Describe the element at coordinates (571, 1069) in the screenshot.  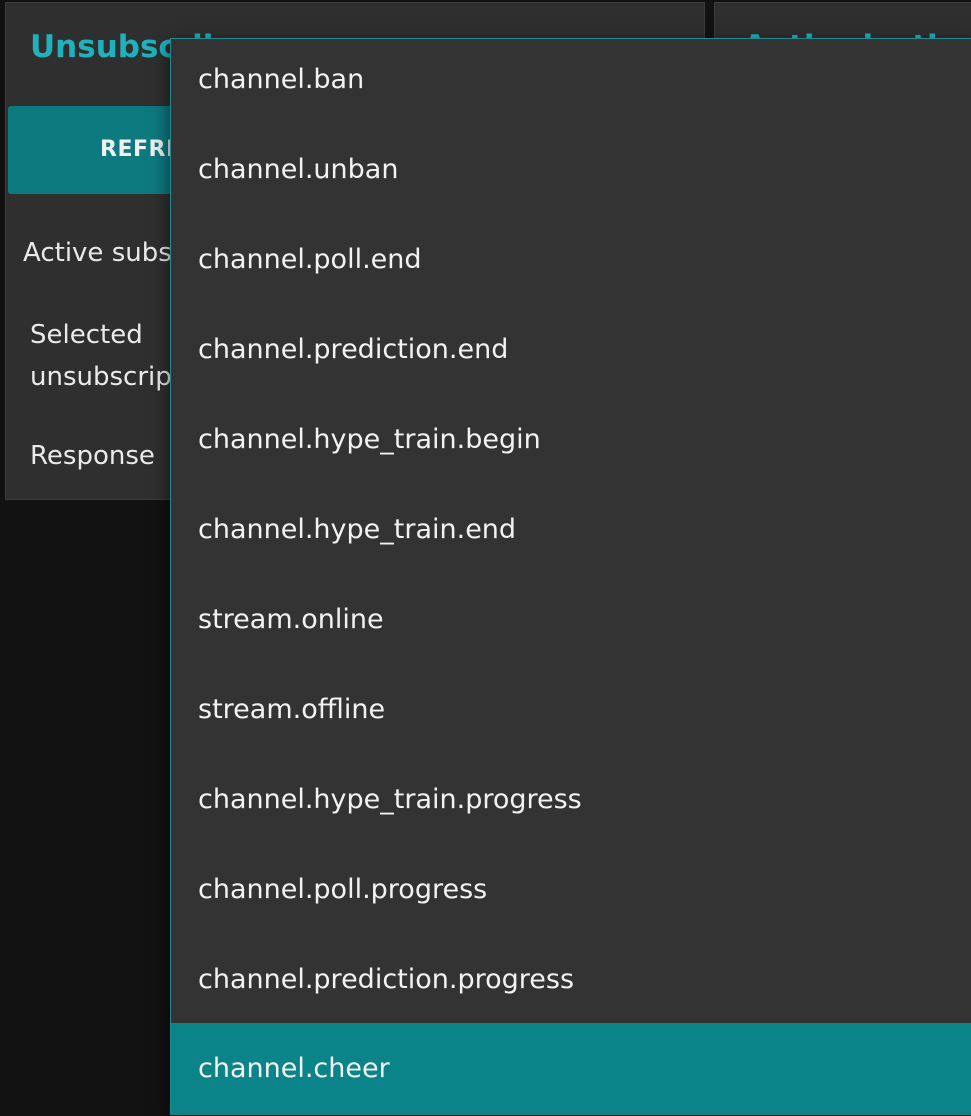
I see `dropdown-item-selected: channel.cheer` at that location.